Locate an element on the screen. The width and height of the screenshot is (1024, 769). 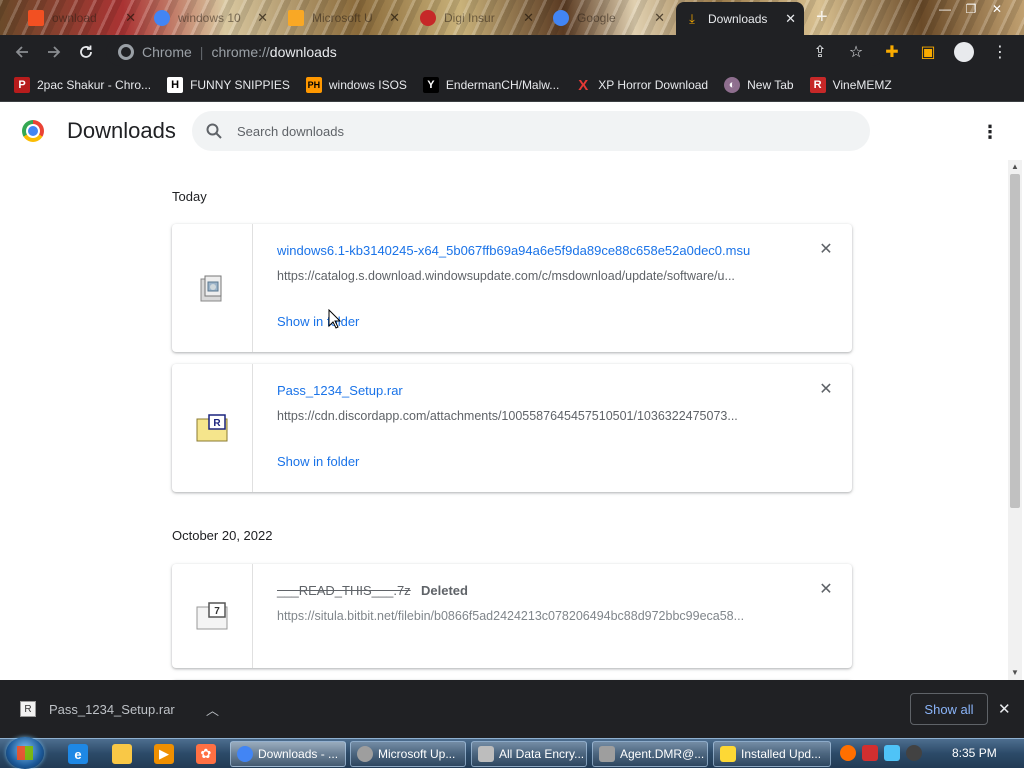
downloads-header: Downloads ⋮ is located at coordinates (512, 131).